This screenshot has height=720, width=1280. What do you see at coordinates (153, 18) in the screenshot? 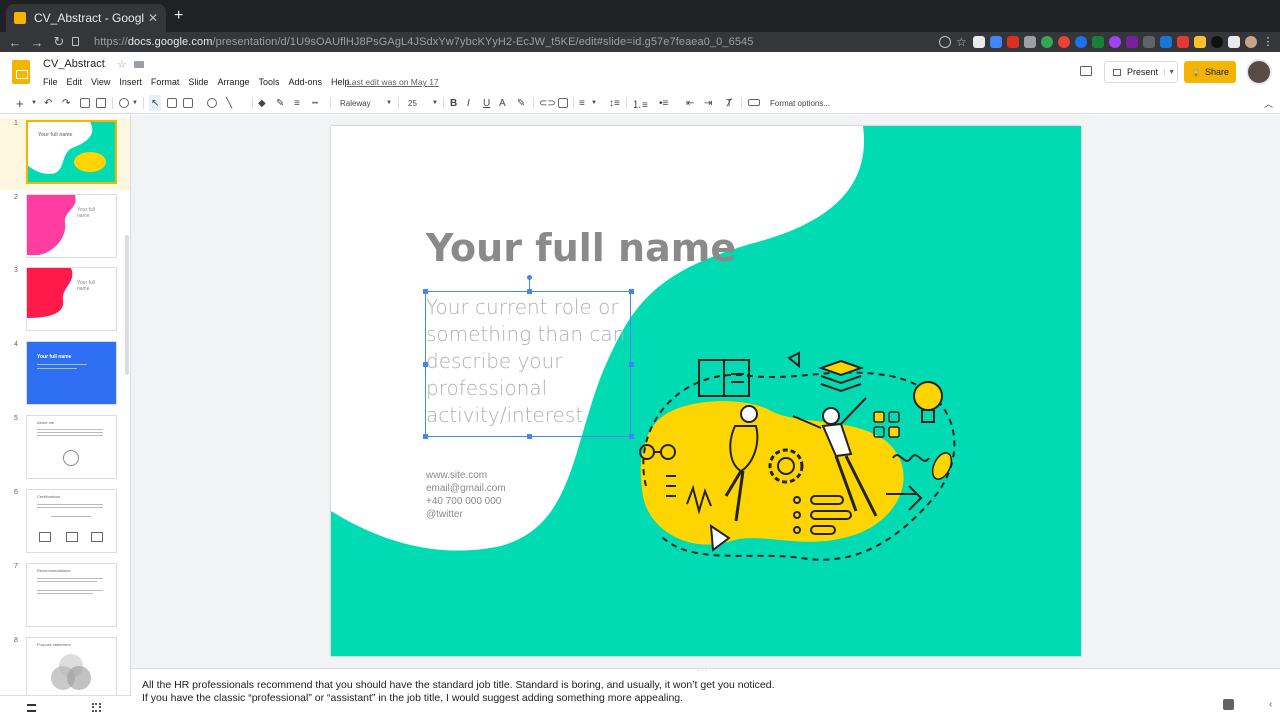
I see `close-tab-icon: ✕` at bounding box center [153, 18].